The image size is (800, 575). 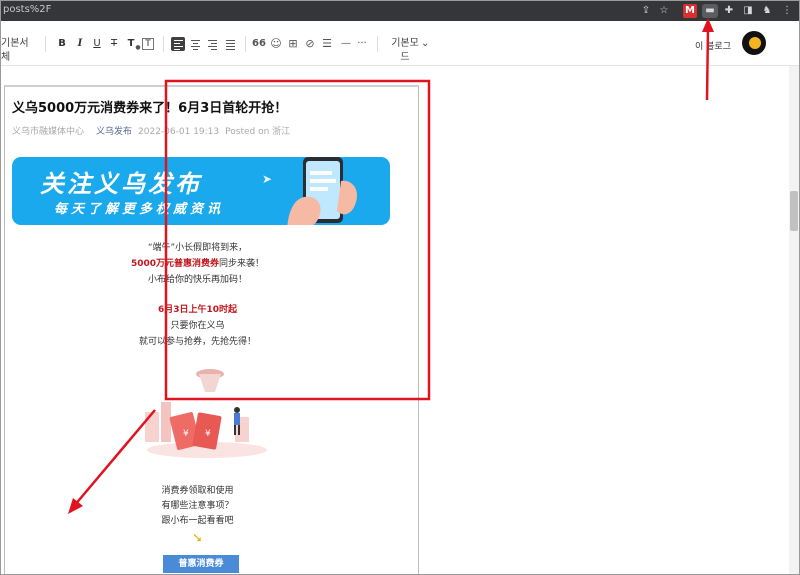 What do you see at coordinates (114, 132) in the screenshot?
I see `account-link: 义乌发布` at bounding box center [114, 132].